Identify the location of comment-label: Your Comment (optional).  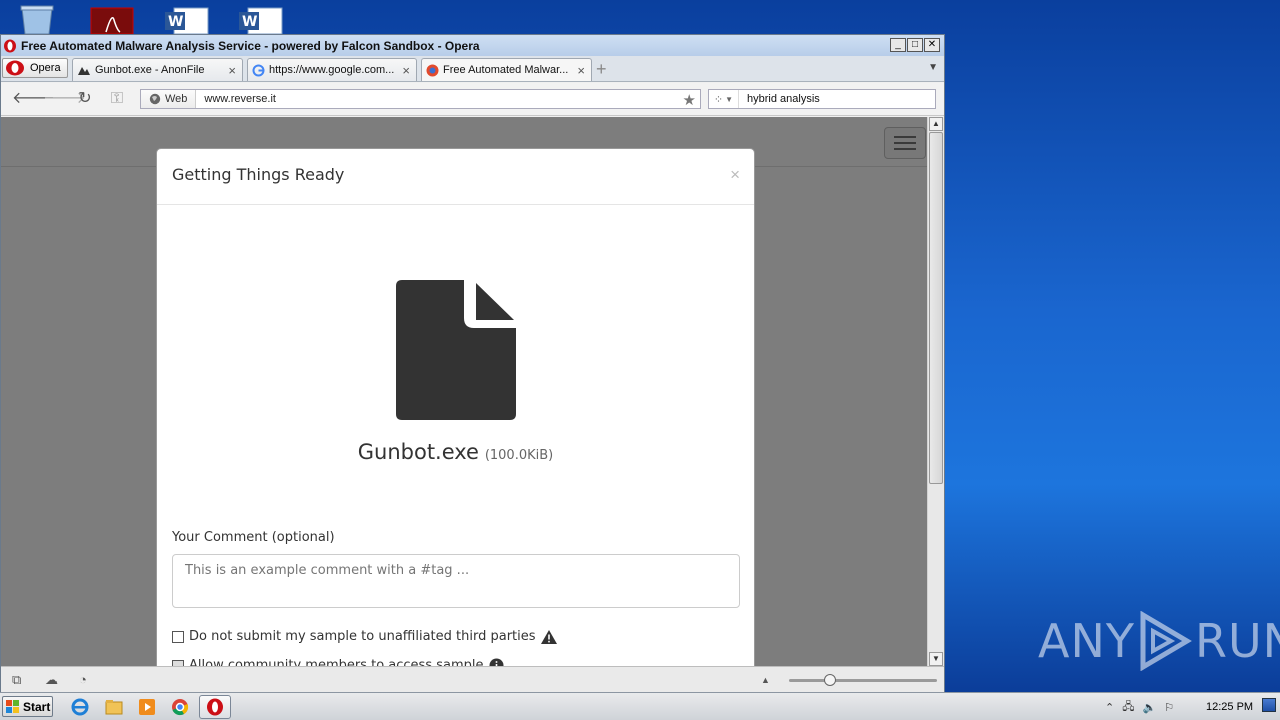
(253, 537).